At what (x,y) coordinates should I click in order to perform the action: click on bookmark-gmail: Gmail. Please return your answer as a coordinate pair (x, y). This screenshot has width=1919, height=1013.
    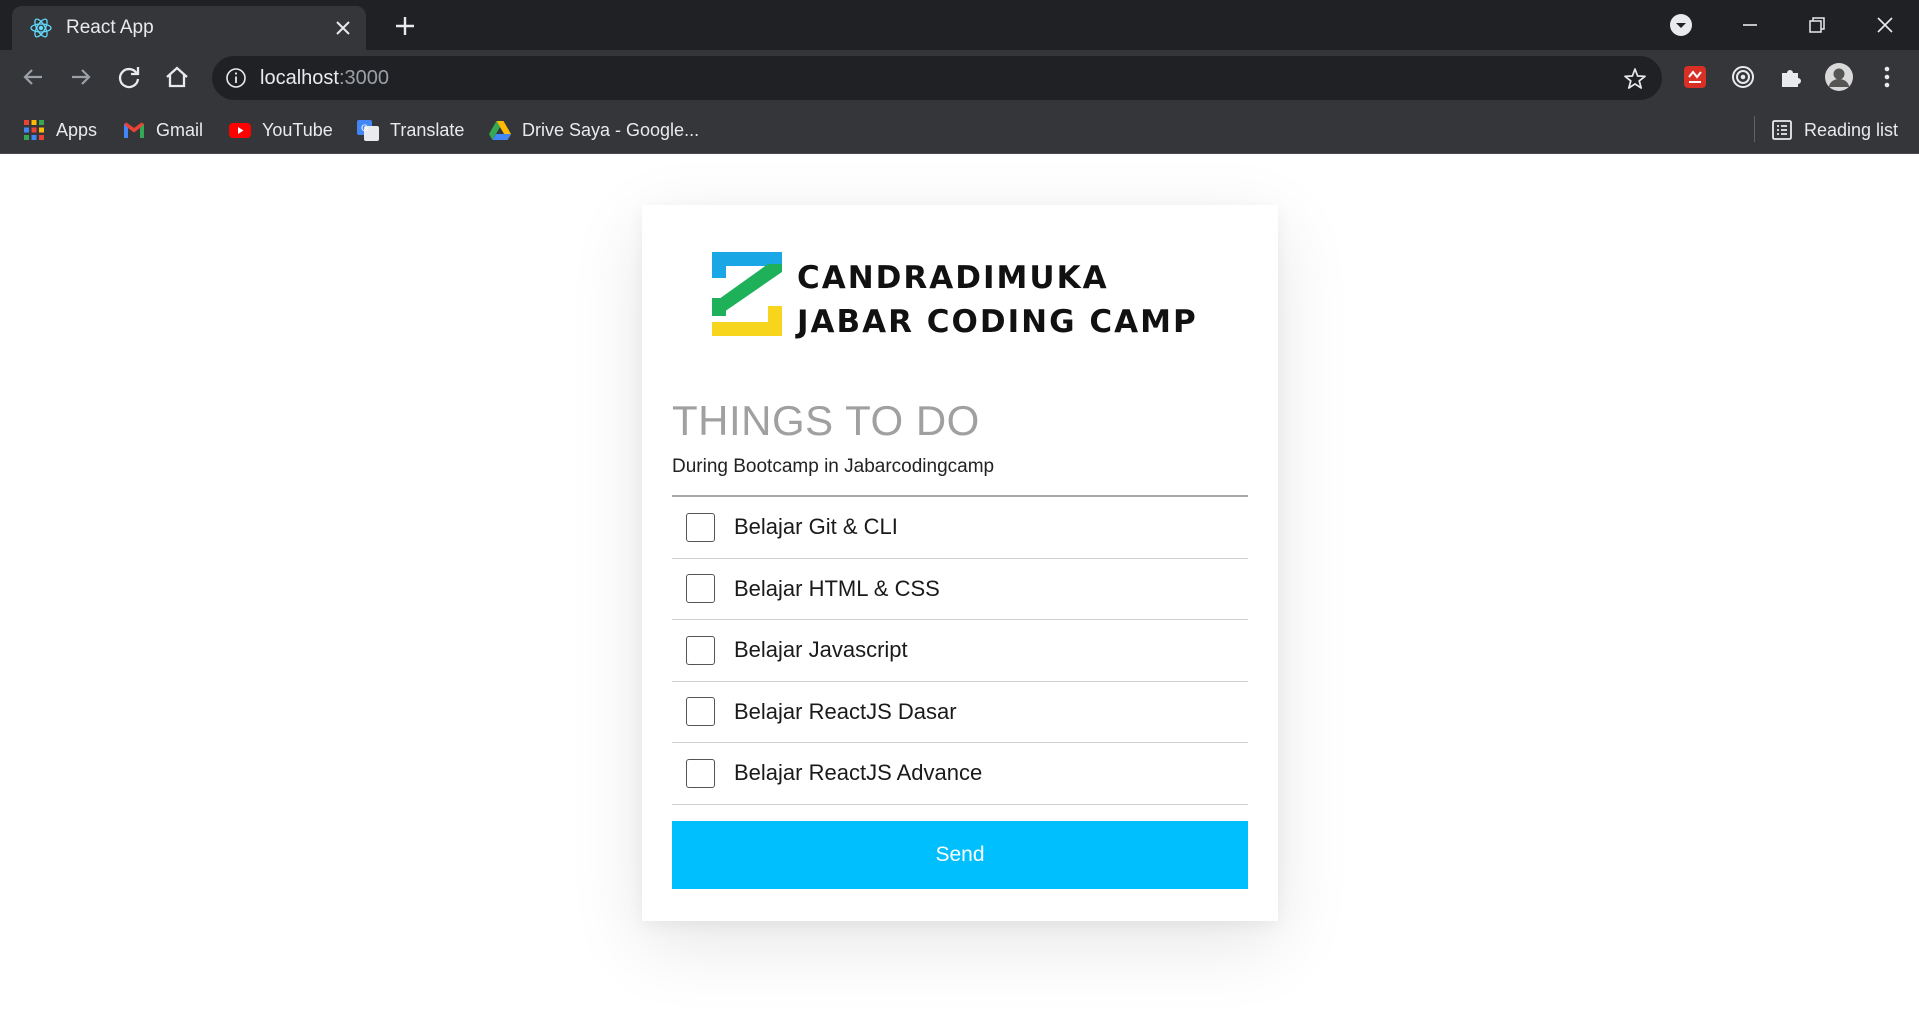
    Looking at the image, I should click on (162, 130).